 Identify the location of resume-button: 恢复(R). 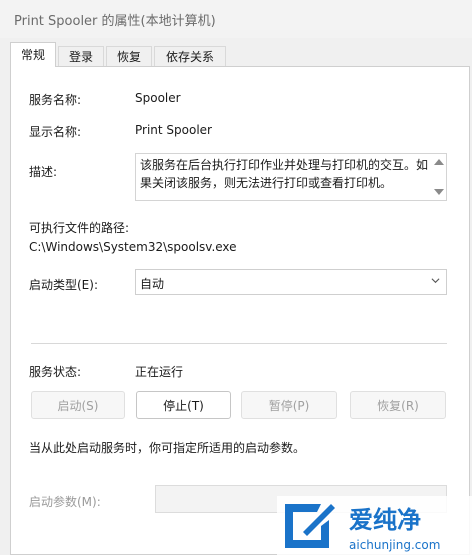
(398, 405).